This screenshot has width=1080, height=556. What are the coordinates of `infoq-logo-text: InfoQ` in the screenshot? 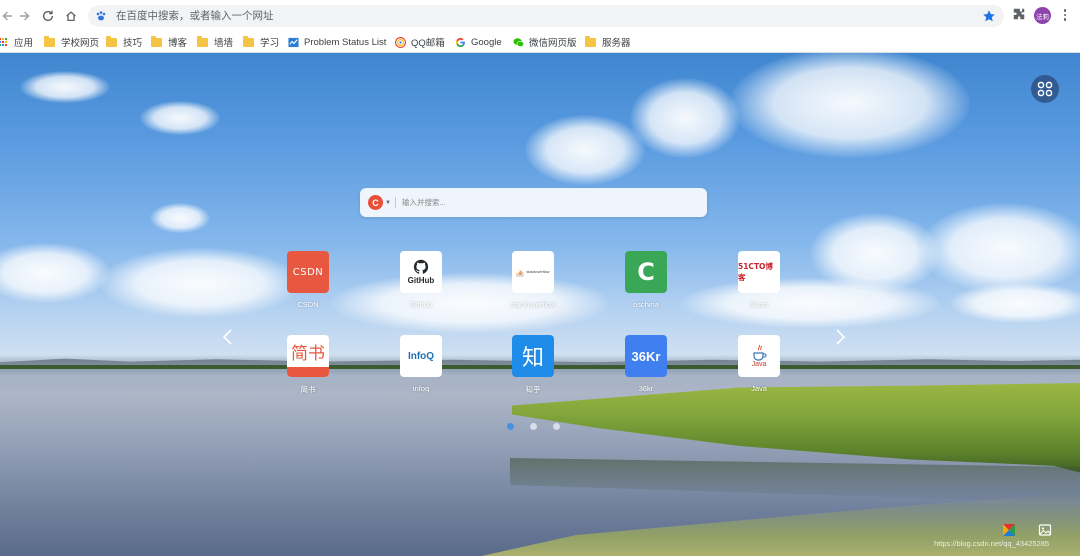 It's located at (421, 356).